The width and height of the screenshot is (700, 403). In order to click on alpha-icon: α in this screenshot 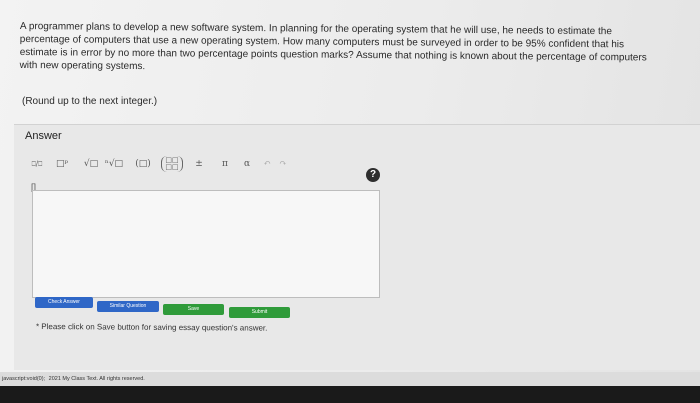, I will do `click(247, 164)`.